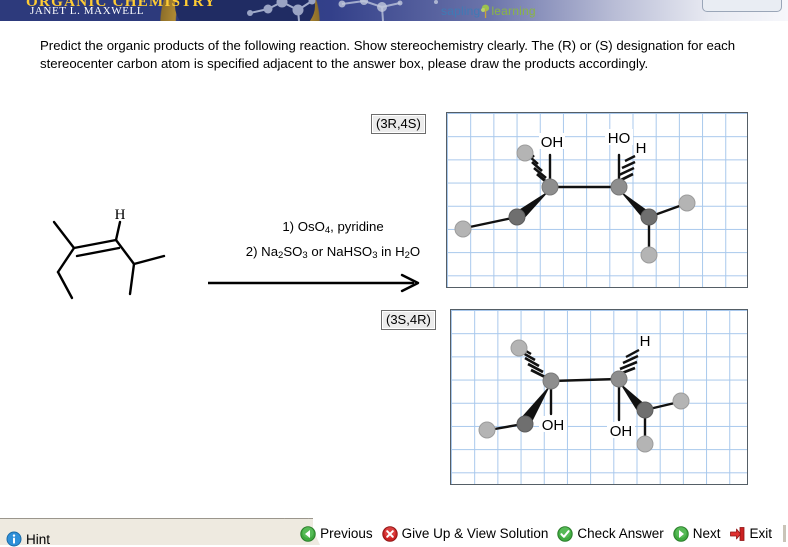 This screenshot has width=788, height=547. I want to click on starting-material-h-label: H, so click(120, 215).